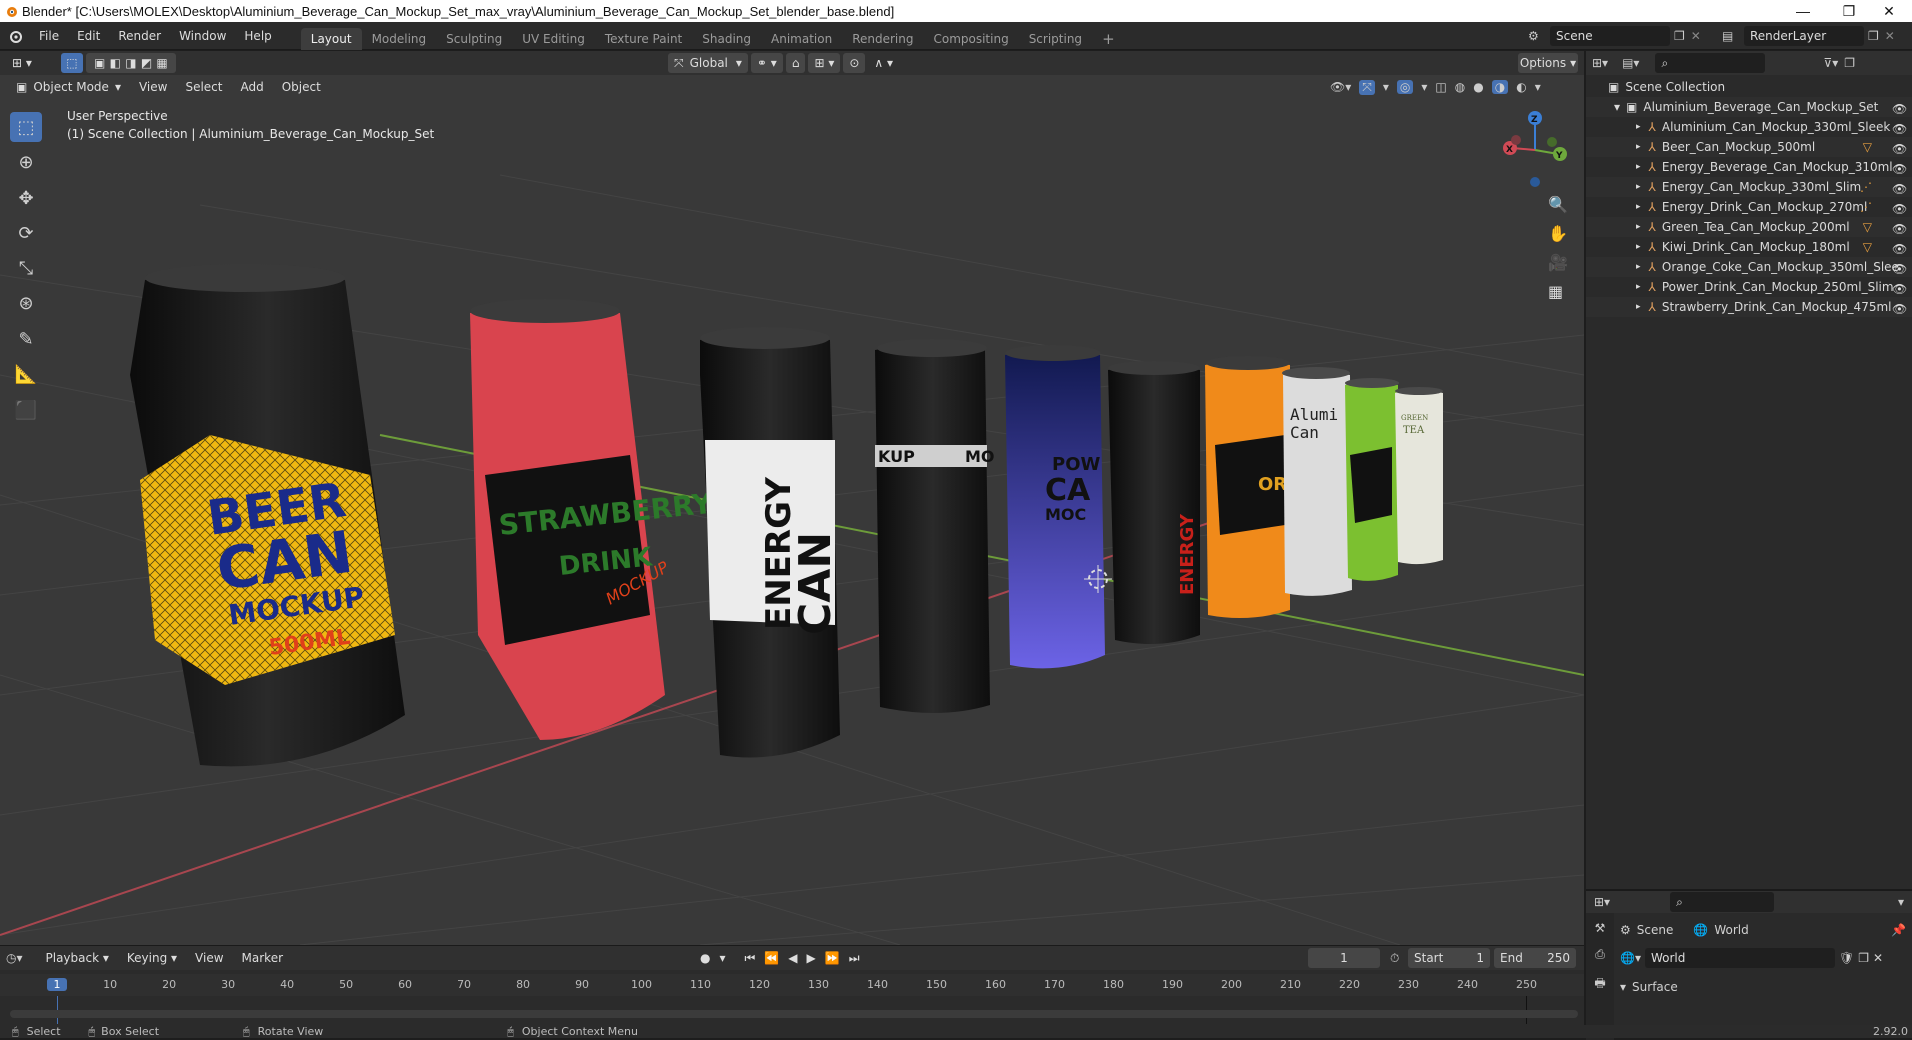 This screenshot has width=1912, height=1040. Describe the element at coordinates (1478, 87) in the screenshot. I see `solid-shading-icon: ●` at that location.